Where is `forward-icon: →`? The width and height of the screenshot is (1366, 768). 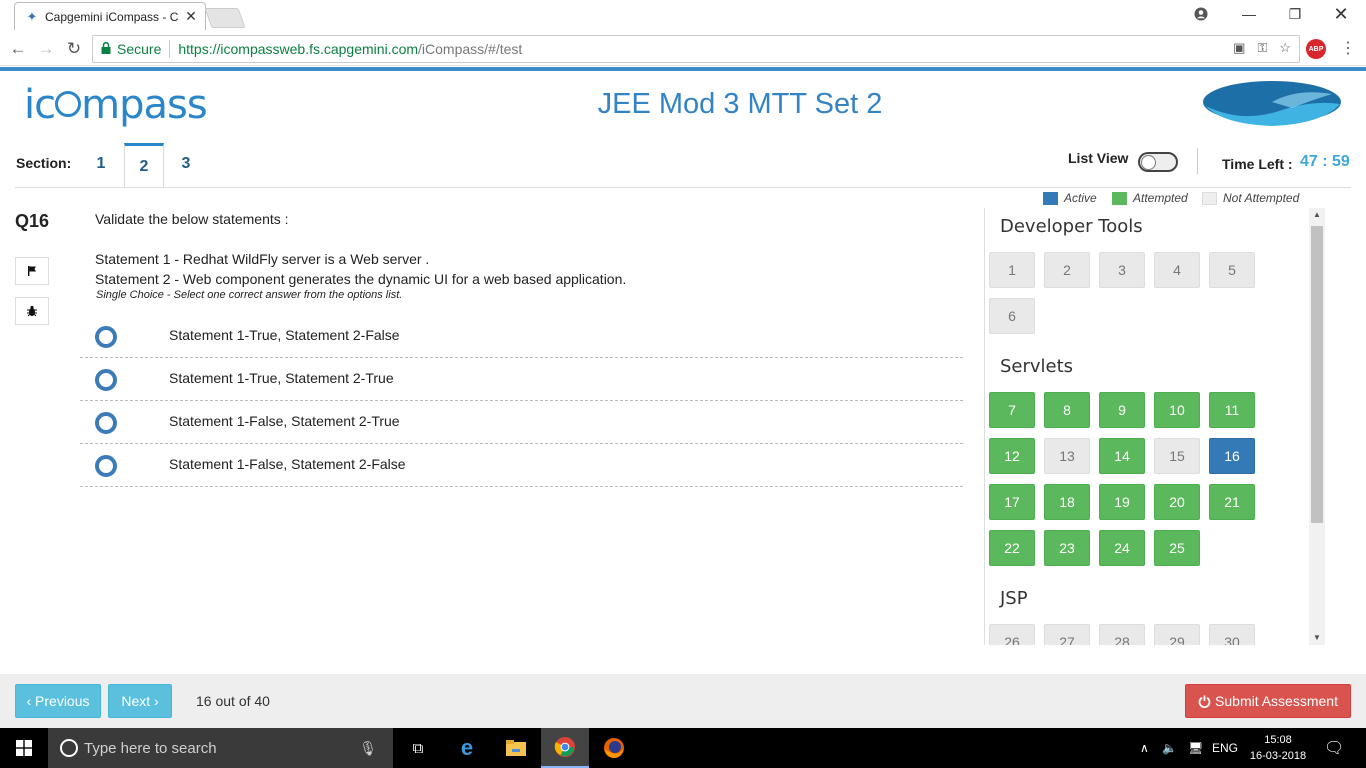
forward-icon: → is located at coordinates (46, 49).